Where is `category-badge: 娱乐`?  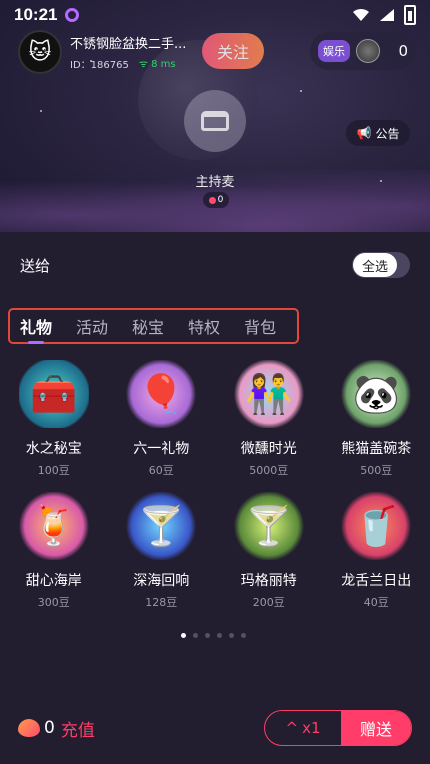 category-badge: 娱乐 is located at coordinates (334, 51).